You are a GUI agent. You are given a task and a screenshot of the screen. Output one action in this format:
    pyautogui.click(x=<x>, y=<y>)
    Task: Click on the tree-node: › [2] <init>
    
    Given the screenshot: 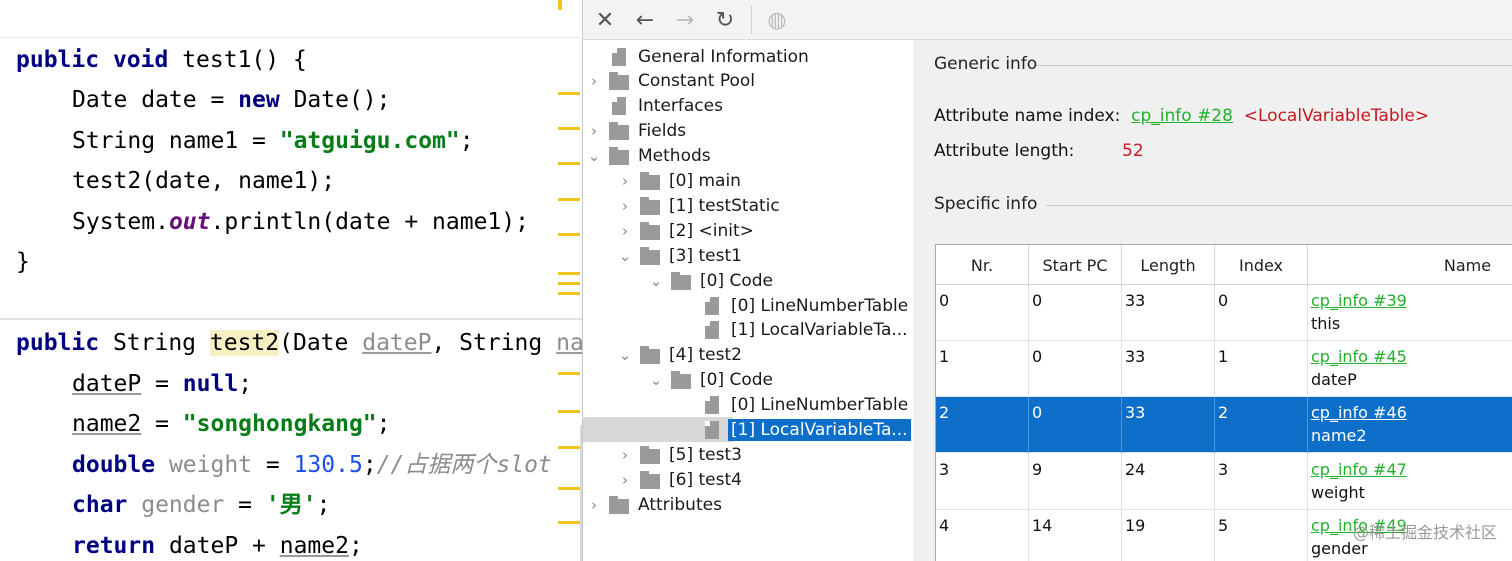 What is the action you would take?
    pyautogui.click(x=685, y=230)
    